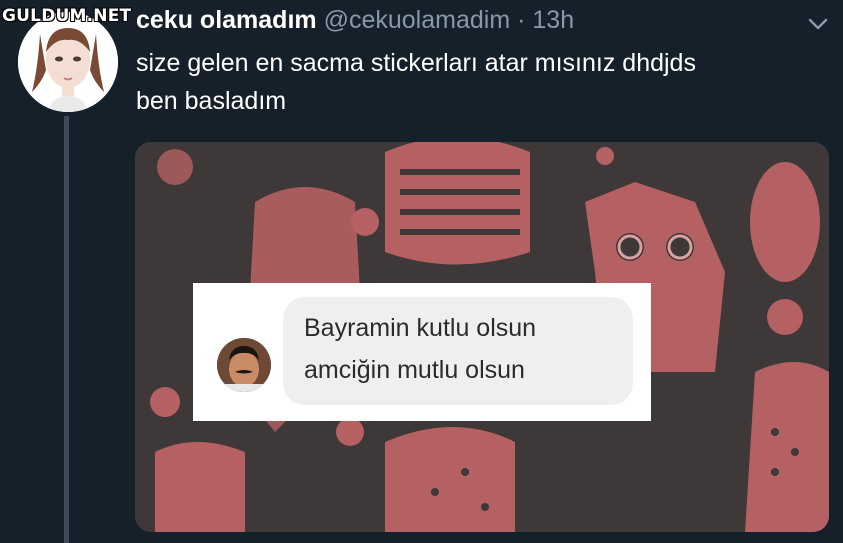 The image size is (843, 543). I want to click on user-handle: @cekuolamadim, so click(417, 20).